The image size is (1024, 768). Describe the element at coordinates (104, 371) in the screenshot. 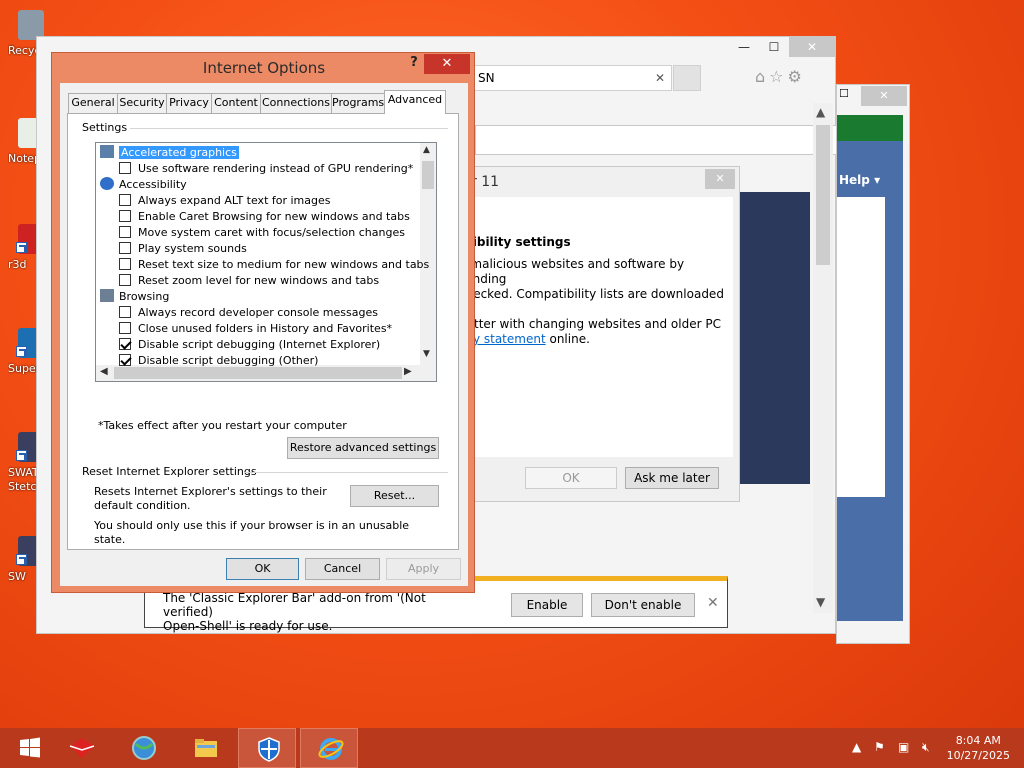

I see `scroll-left-icon: ◀` at that location.